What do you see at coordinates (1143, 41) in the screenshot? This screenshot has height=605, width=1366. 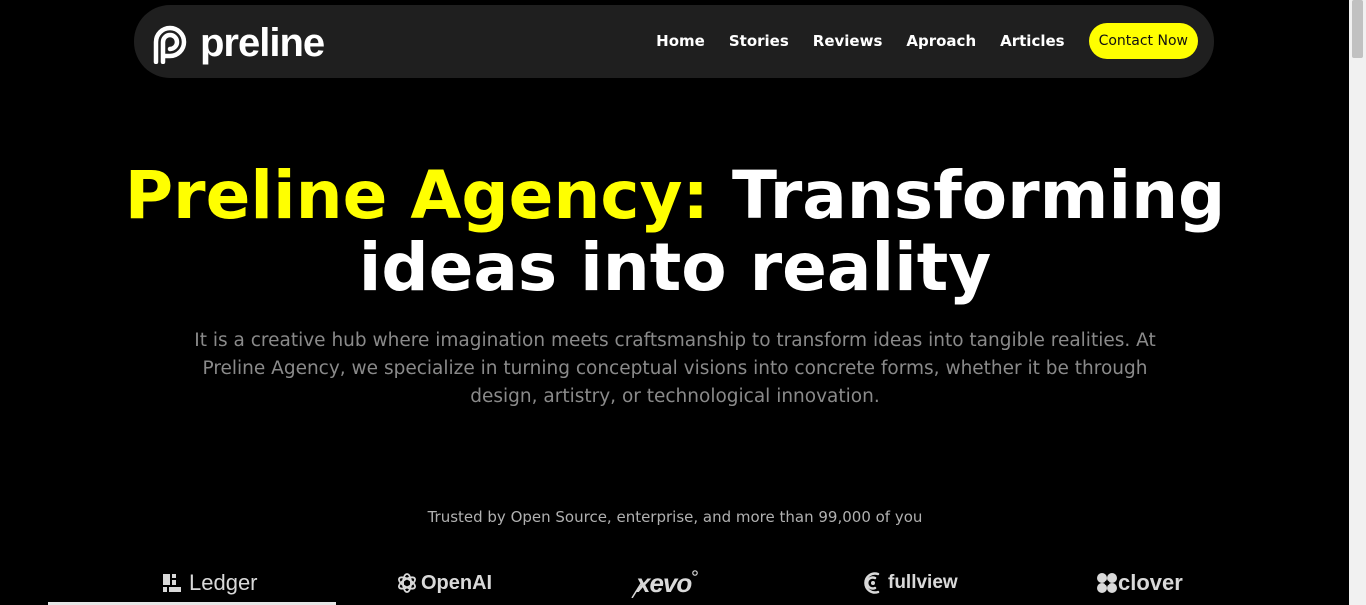 I see `contact-now-button: Contact Now` at bounding box center [1143, 41].